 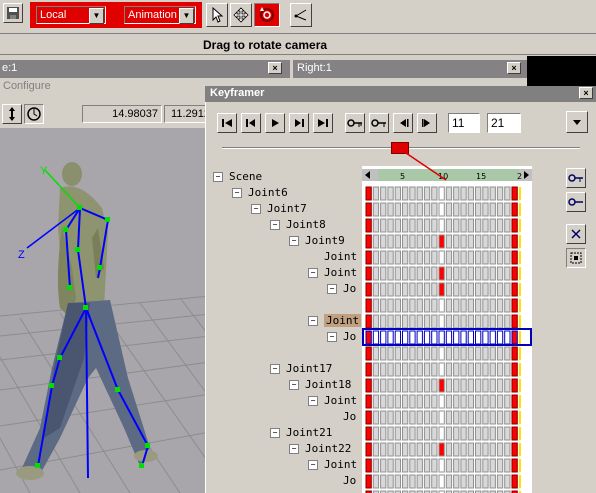 I want to click on perspective-view-titlebar: e:1 ×, so click(x=145, y=69).